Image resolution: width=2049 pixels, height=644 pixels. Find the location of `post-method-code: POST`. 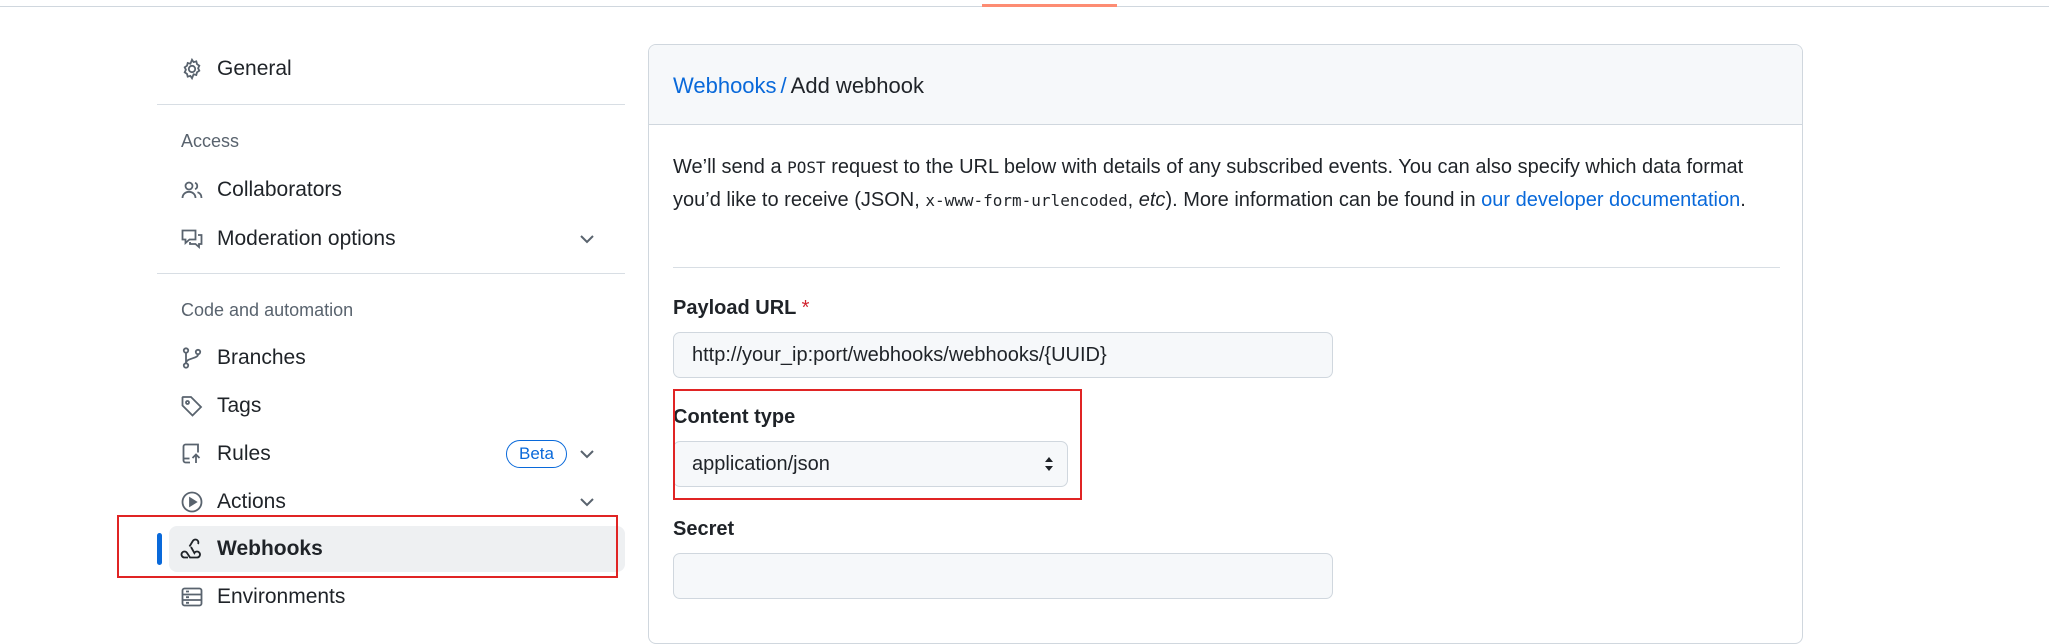

post-method-code: POST is located at coordinates (806, 167).